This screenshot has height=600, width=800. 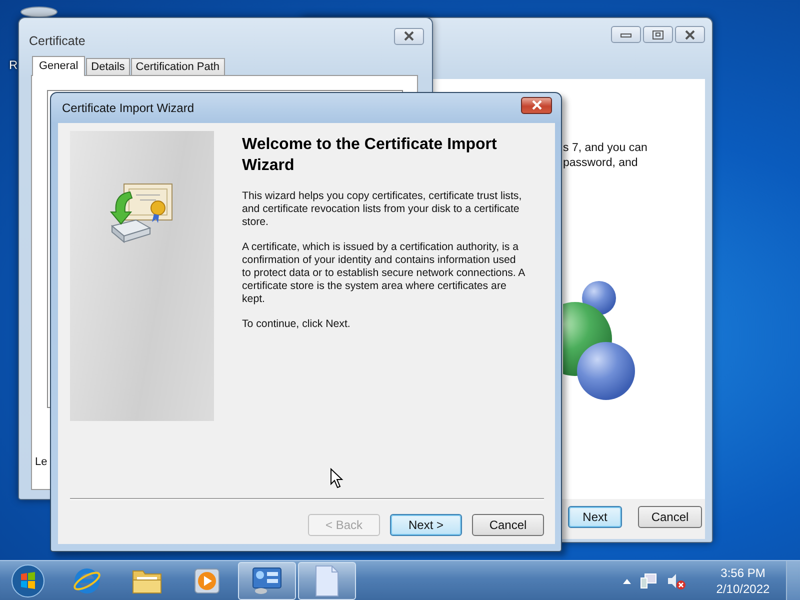 What do you see at coordinates (605, 148) in the screenshot?
I see `body-text: s 7, and you can` at bounding box center [605, 148].